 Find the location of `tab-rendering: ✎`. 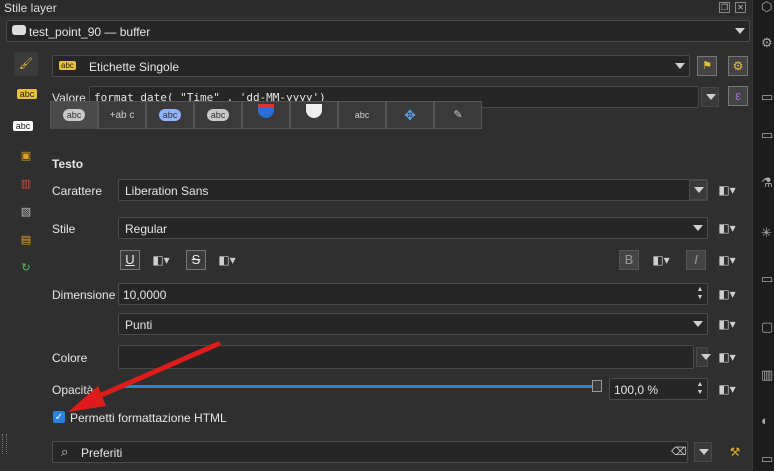

tab-rendering: ✎ is located at coordinates (458, 115).